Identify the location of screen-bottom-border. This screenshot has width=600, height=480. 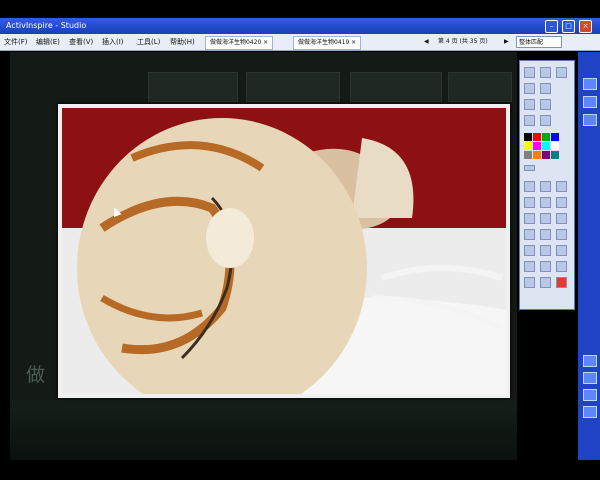
(300, 470).